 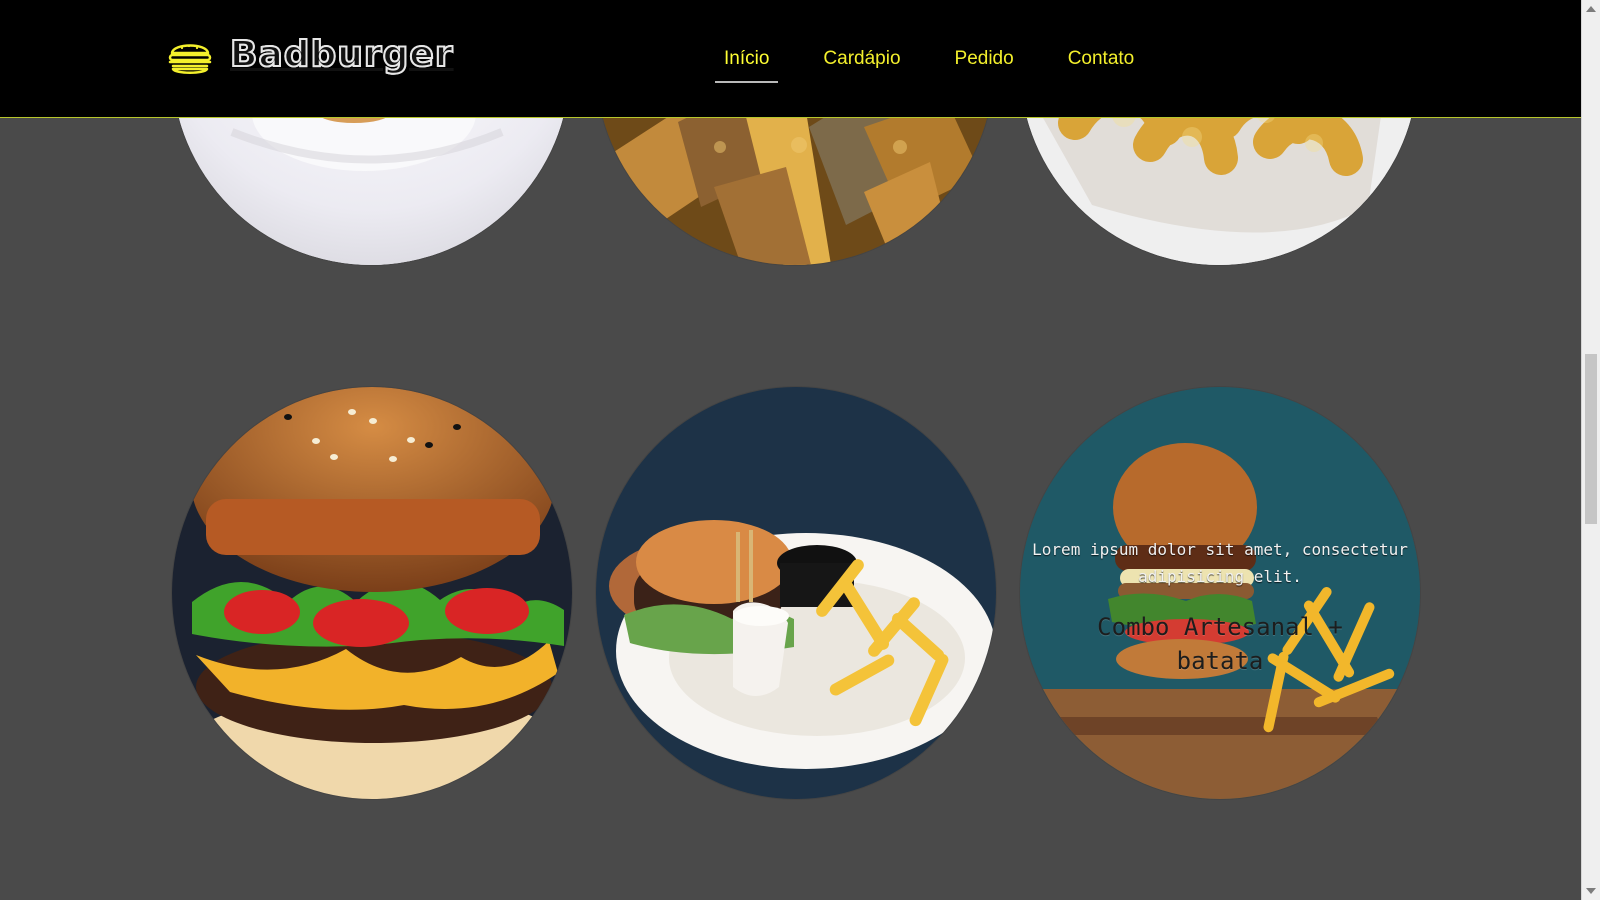 I want to click on vertical-scrollbar, so click(x=1590, y=450).